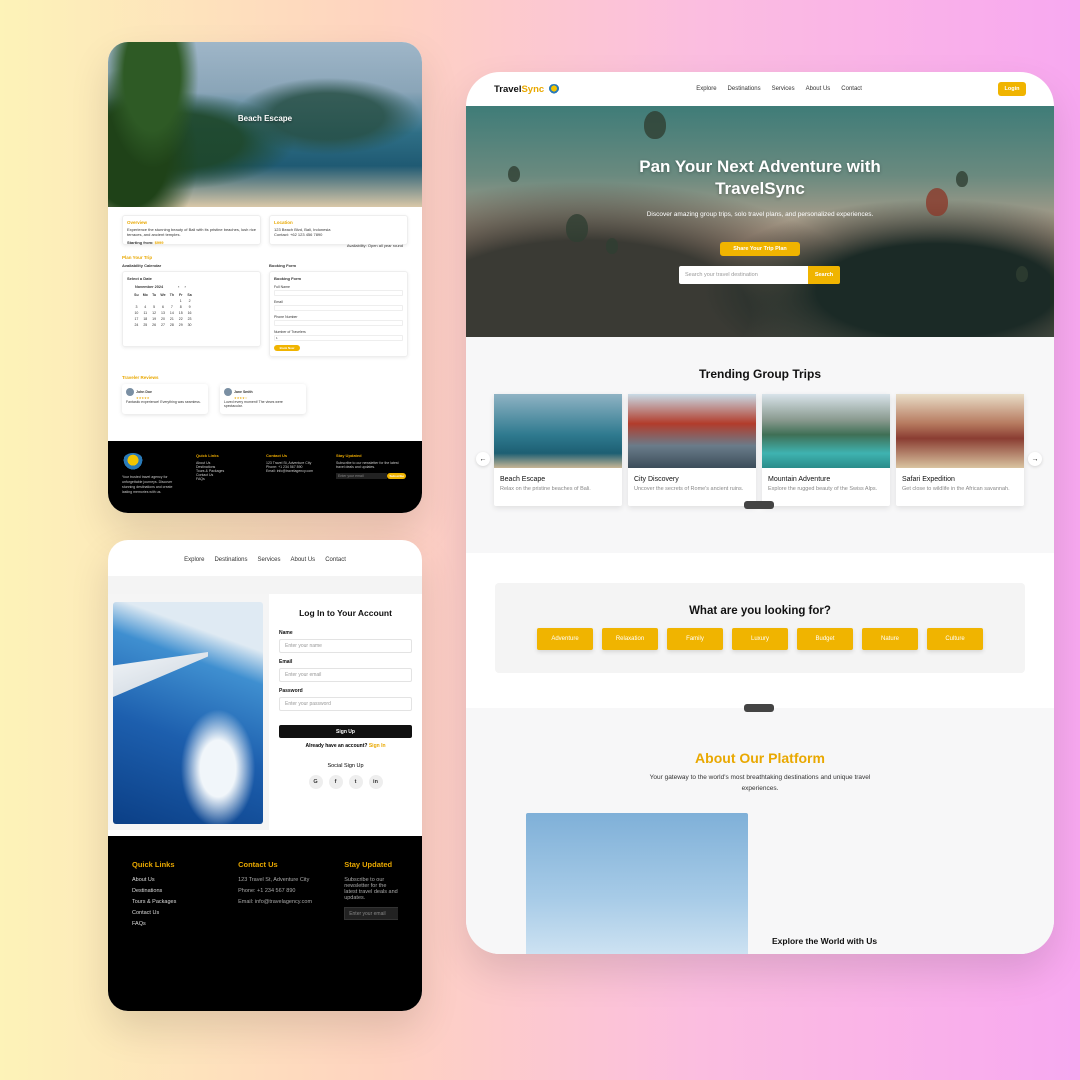  What do you see at coordinates (189, 301) in the screenshot?
I see `calendar-day: 2` at bounding box center [189, 301].